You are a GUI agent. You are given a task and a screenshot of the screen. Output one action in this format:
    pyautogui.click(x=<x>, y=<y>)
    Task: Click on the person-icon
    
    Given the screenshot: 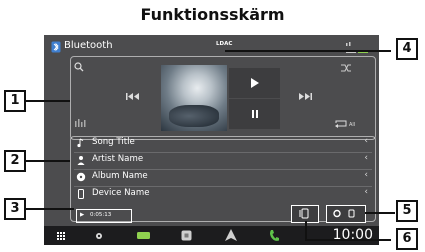 What is the action you would take?
    pyautogui.click(x=81, y=160)
    